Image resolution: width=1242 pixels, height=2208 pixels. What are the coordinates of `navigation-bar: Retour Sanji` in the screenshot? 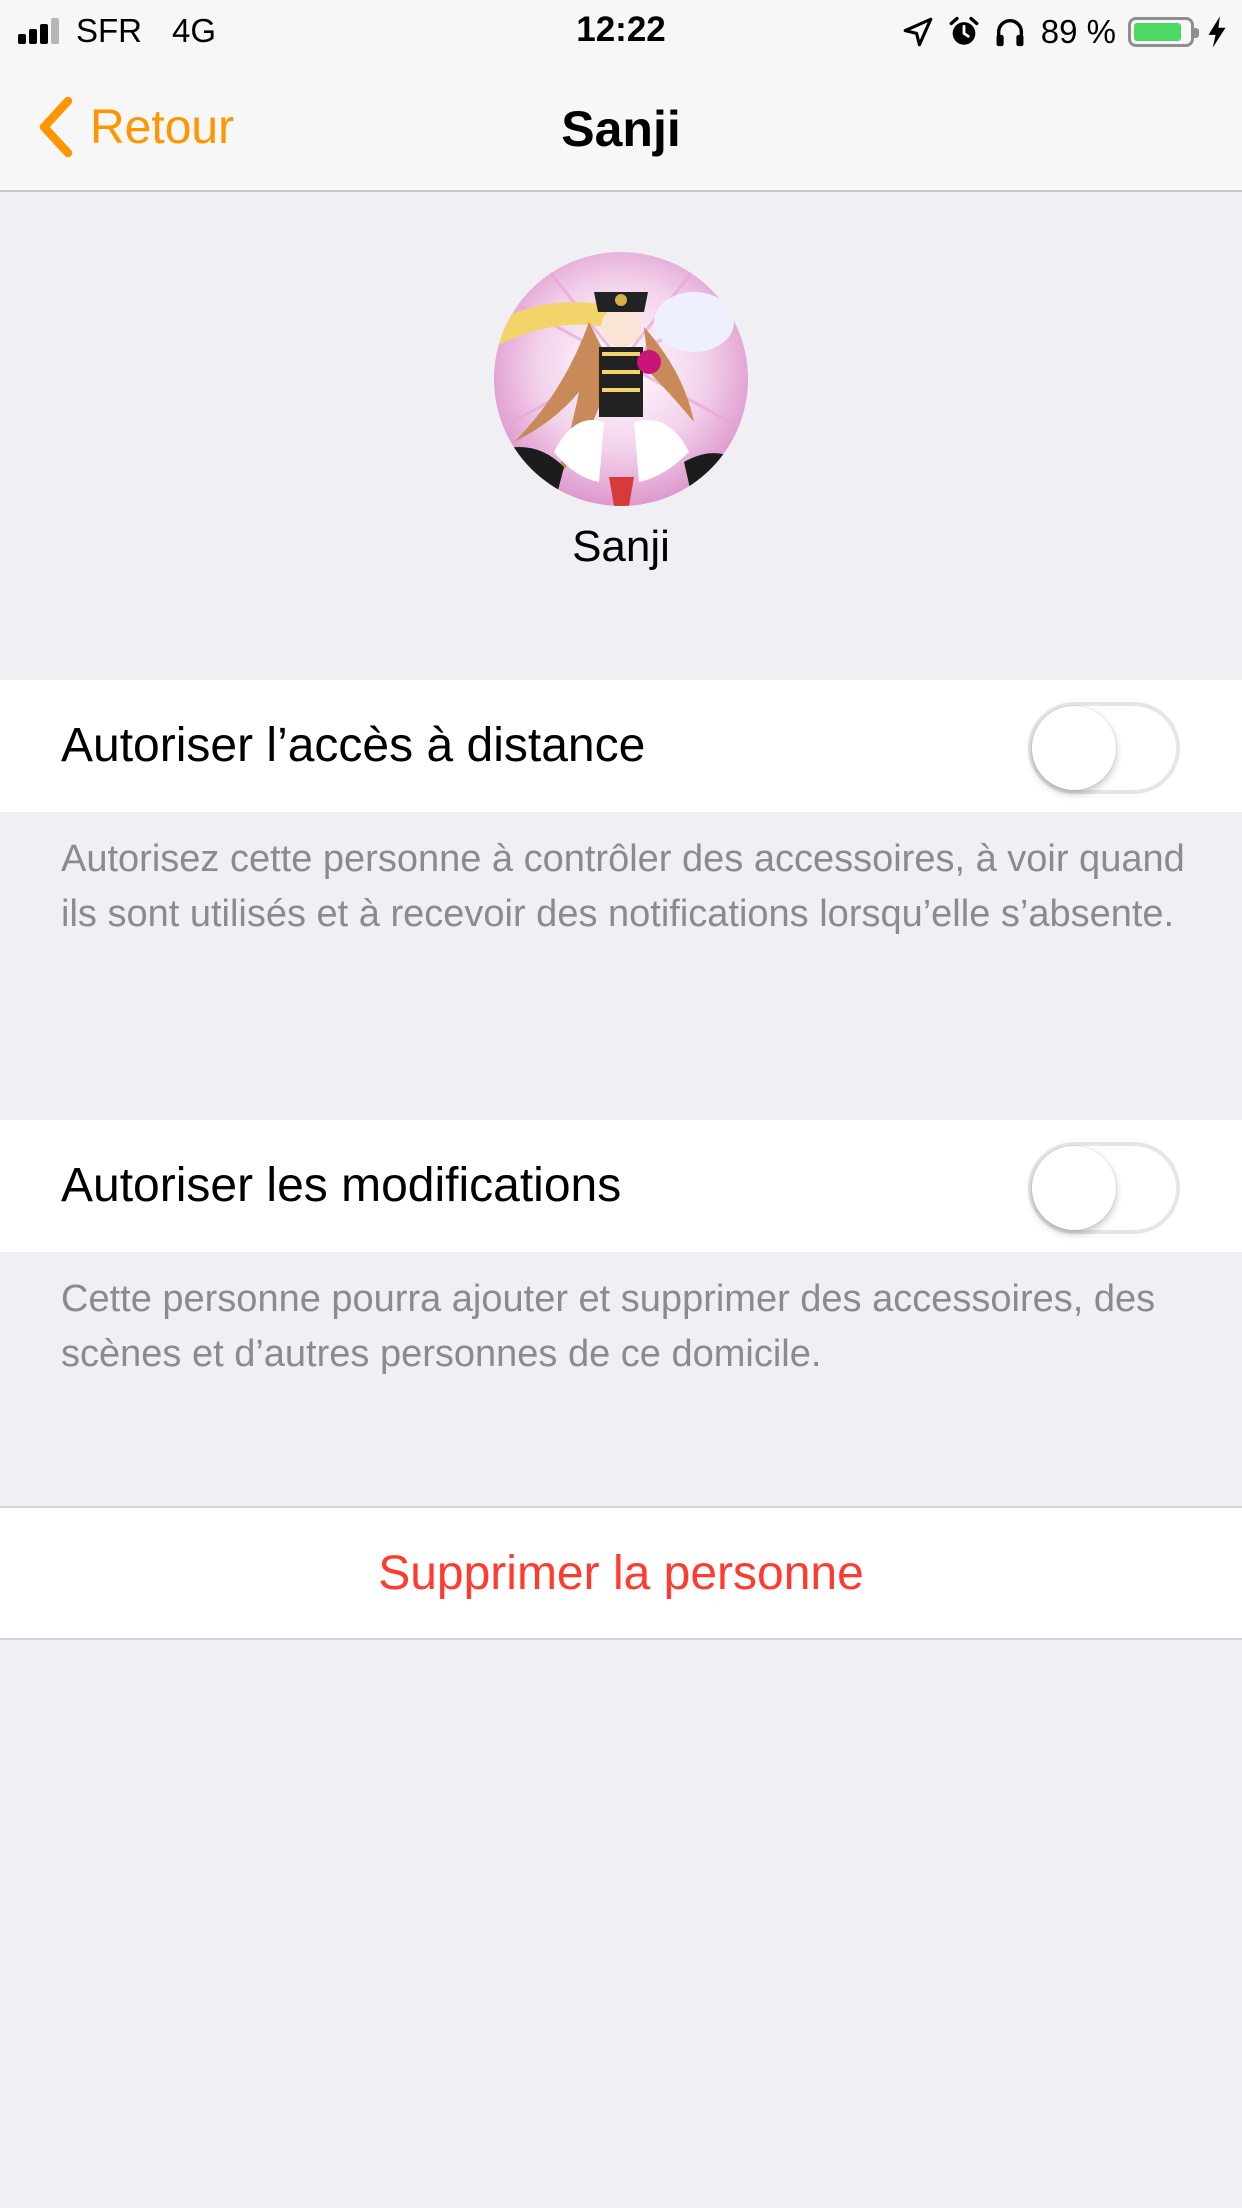 It's located at (621, 127).